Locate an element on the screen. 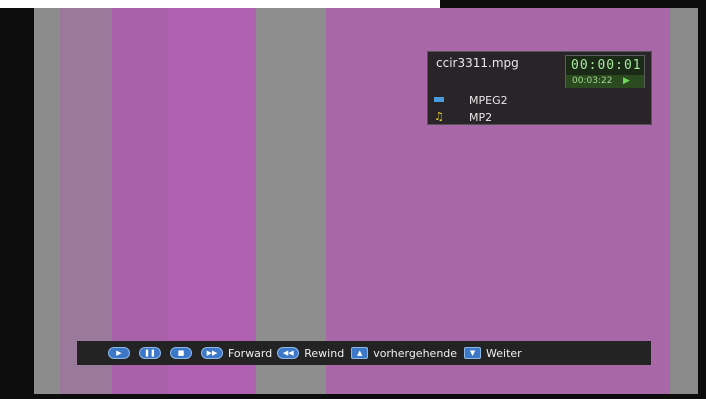 Image resolution: width=706 pixels, height=399 pixels. forward-label: Forward is located at coordinates (250, 353).